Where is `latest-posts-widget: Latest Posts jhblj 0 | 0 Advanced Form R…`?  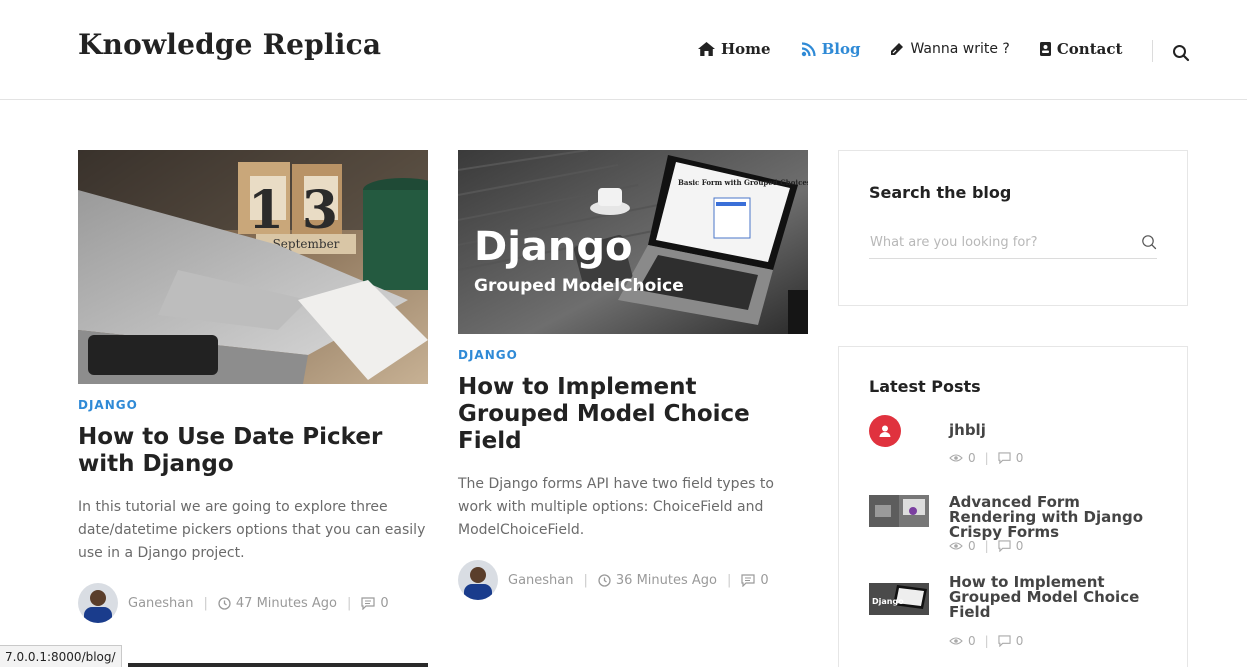 latest-posts-widget: Latest Posts jhblj 0 | 0 Advanced Form R… is located at coordinates (1013, 506).